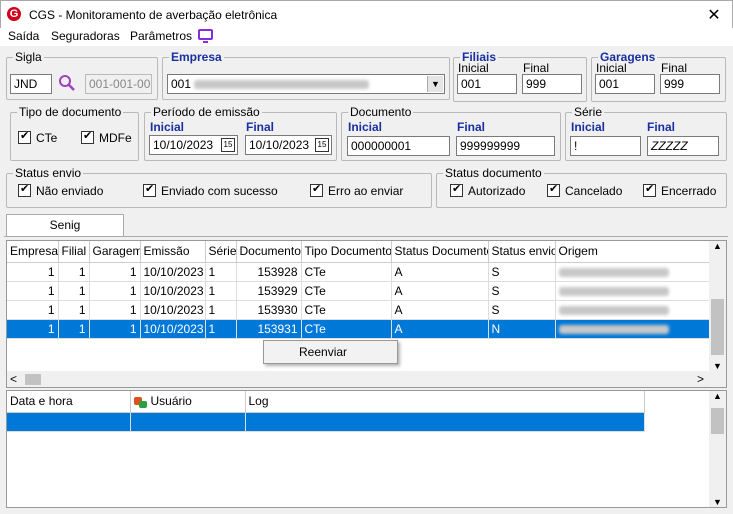 This screenshot has height=514, width=733. What do you see at coordinates (74, 310) in the screenshot?
I see `cell-1: 1` at bounding box center [74, 310].